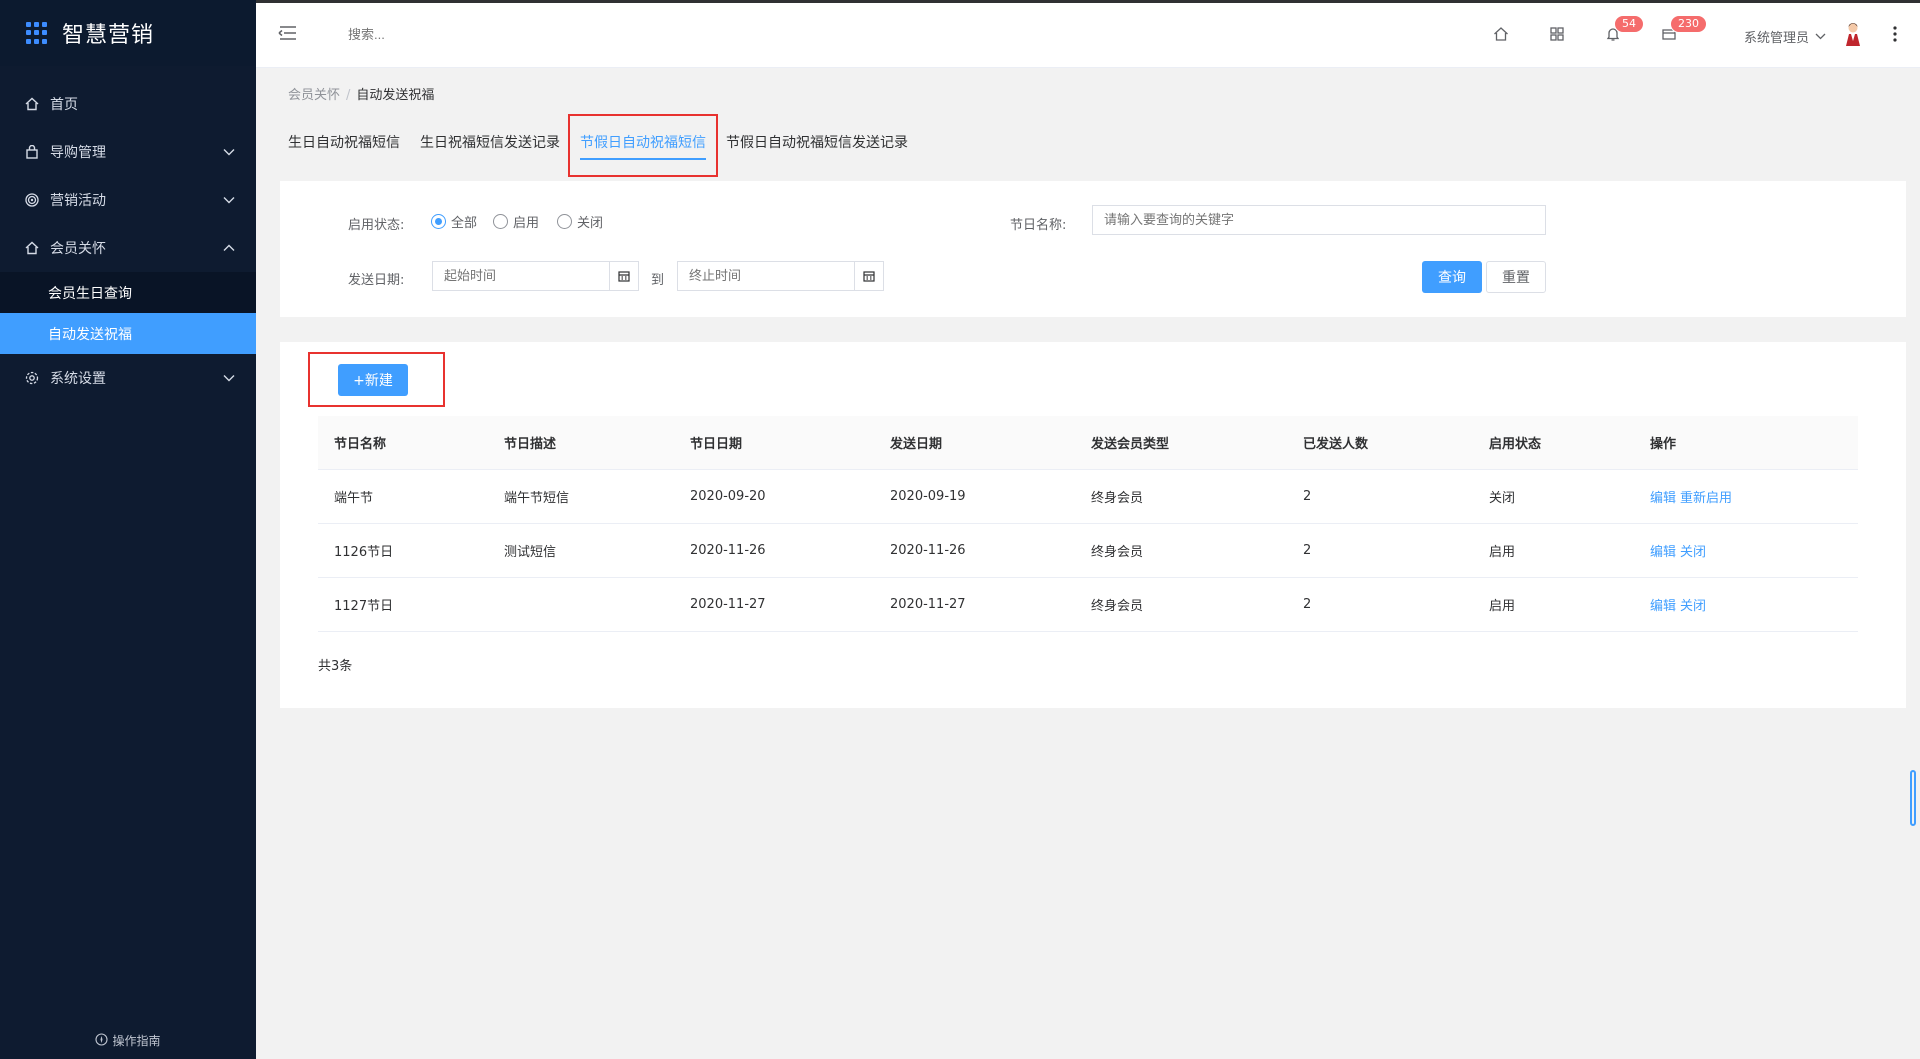 This screenshot has width=1920, height=1059. What do you see at coordinates (288, 33) in the screenshot?
I see `menu-toggle-icon` at bounding box center [288, 33].